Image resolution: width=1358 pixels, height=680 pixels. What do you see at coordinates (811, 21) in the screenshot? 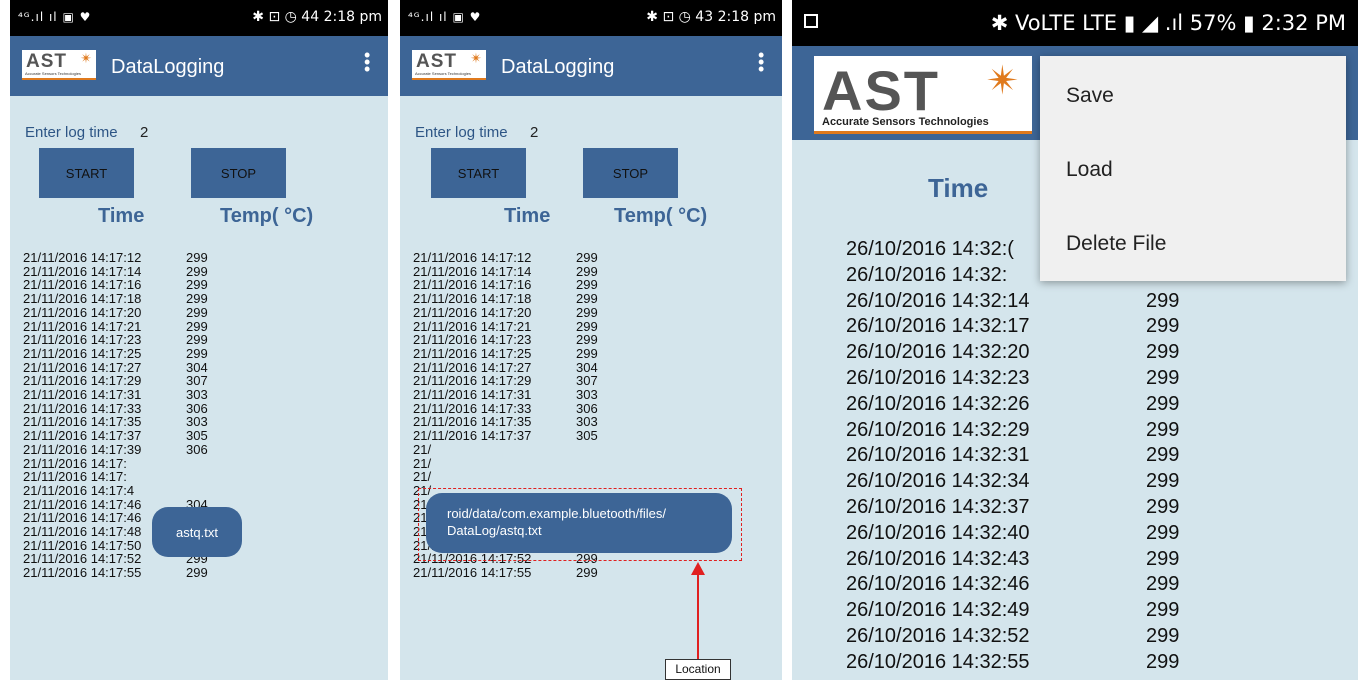
I see `image-notification-icon` at bounding box center [811, 21].